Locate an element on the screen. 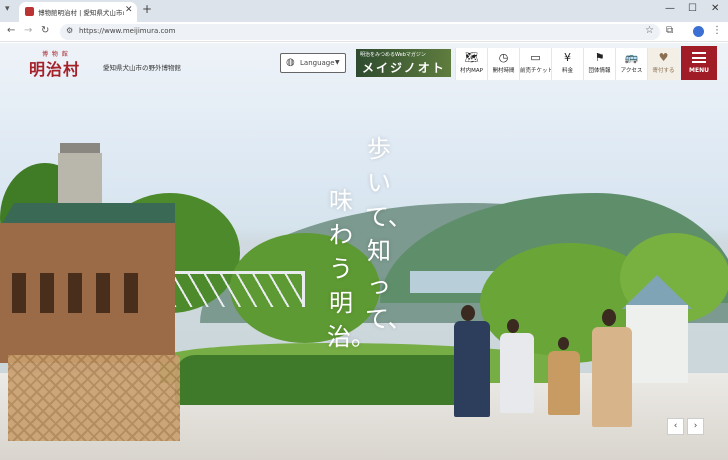 The width and height of the screenshot is (728, 460). yen-icon: ¥ is located at coordinates (567, 57).